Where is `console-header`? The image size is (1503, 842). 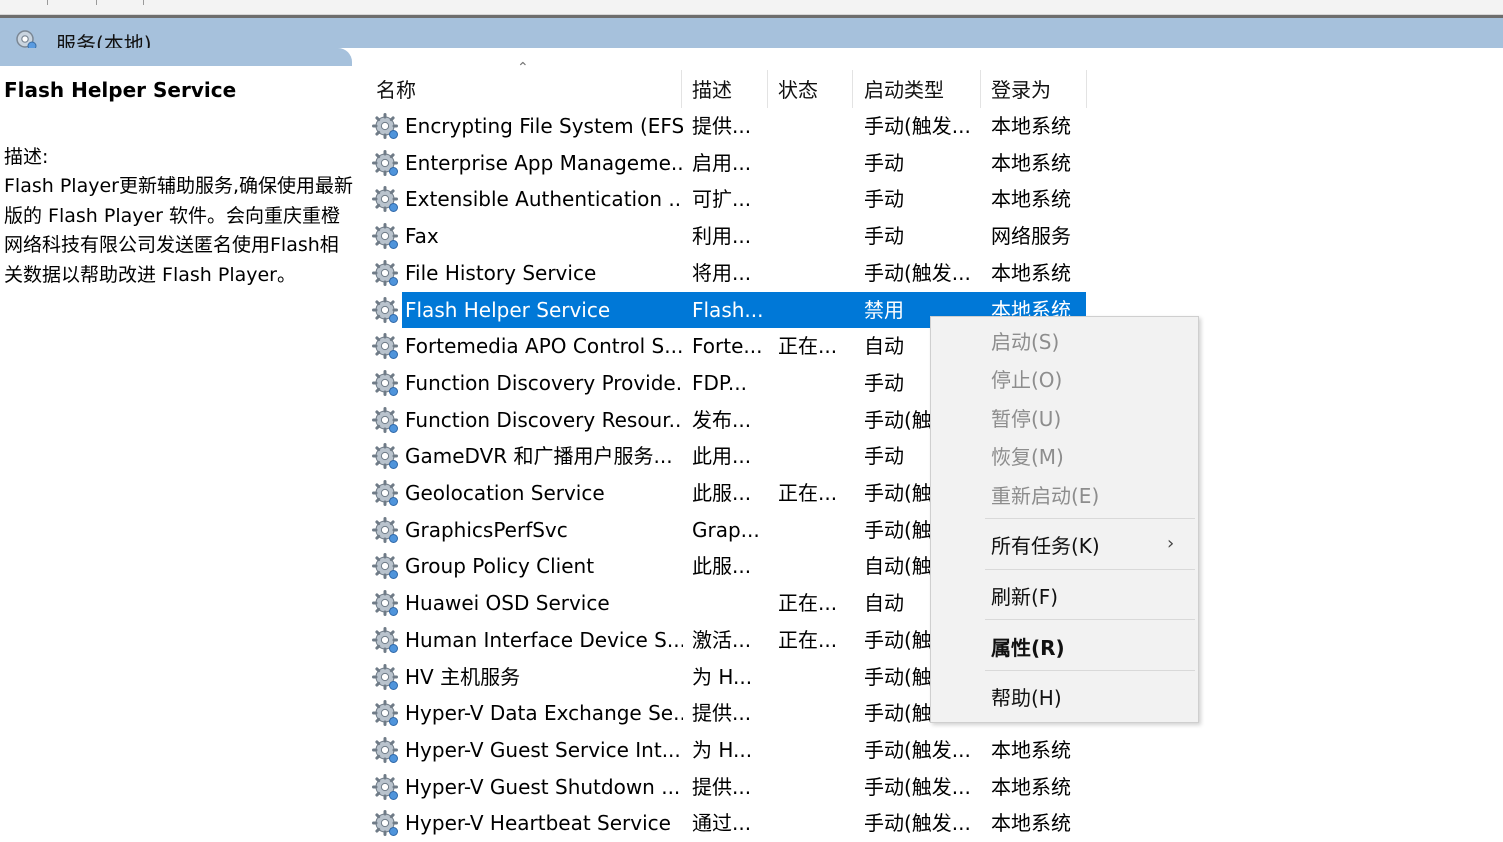 console-header is located at coordinates (751, 33).